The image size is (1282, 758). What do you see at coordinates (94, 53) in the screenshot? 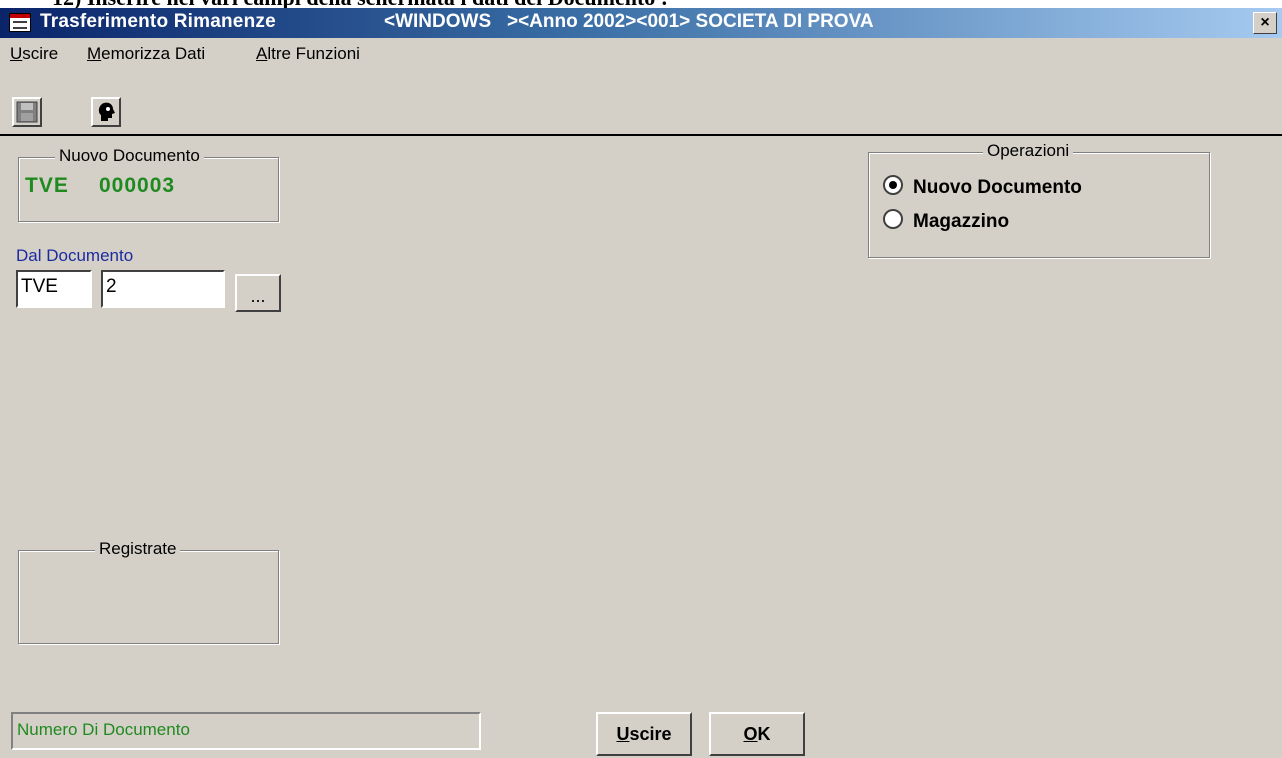
I see `menu-memorizza-accel: M` at bounding box center [94, 53].